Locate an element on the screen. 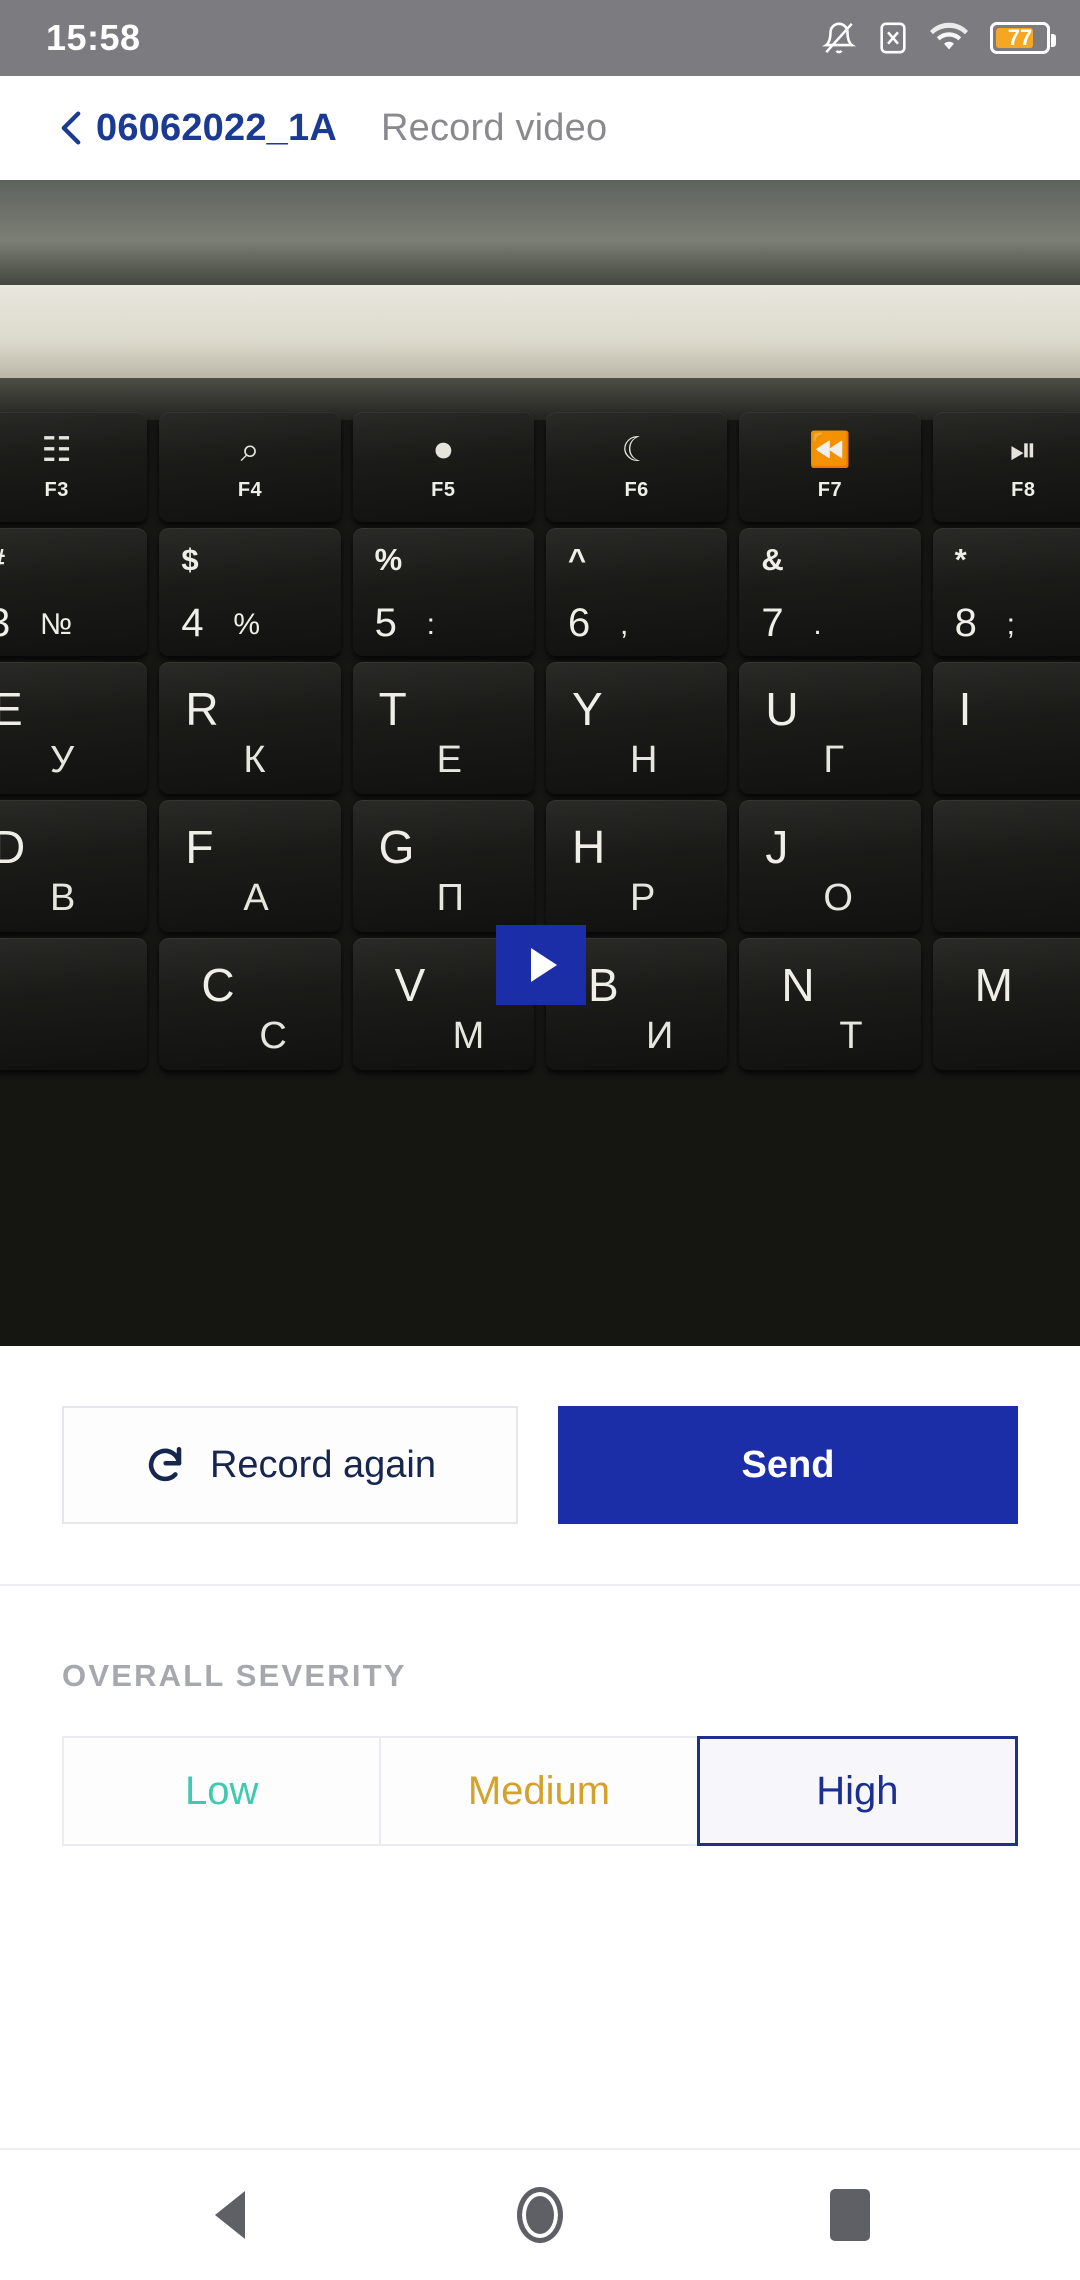  keyboard-key-i: I is located at coordinates (1006, 728).